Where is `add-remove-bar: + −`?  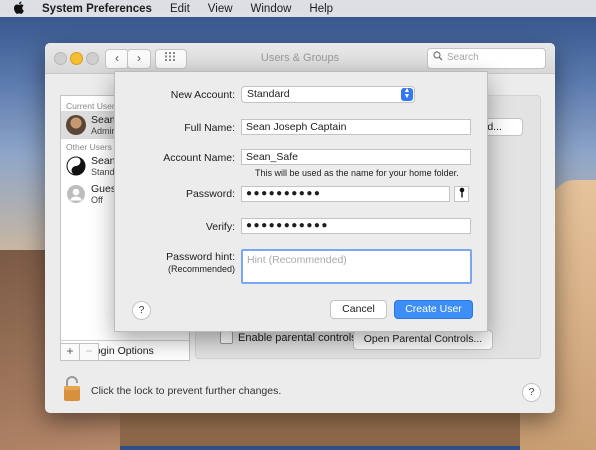
add-remove-bar: + − is located at coordinates (125, 352).